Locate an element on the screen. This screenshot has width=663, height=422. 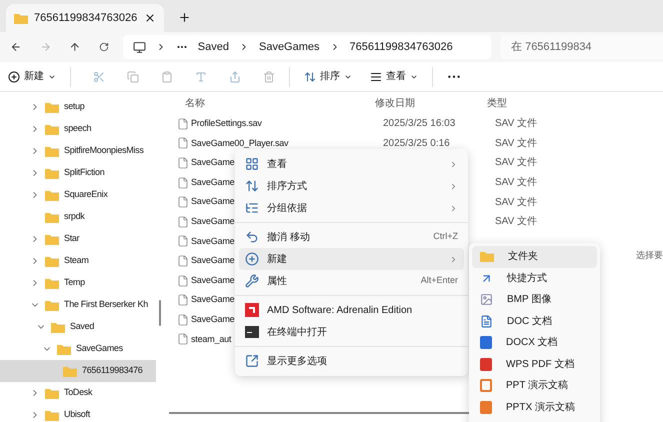
menu-item: 分组依据 is located at coordinates (351, 208).